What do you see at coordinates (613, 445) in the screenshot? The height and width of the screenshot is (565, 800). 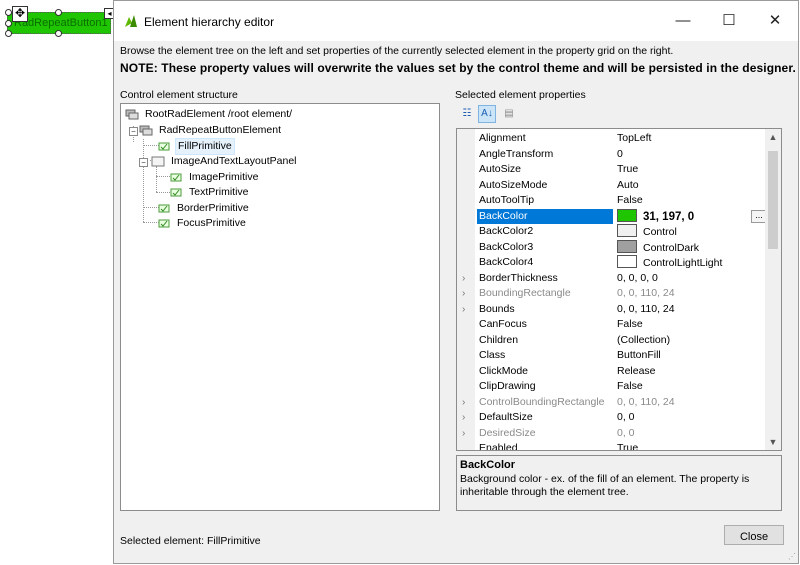 I see `property-row: Enabled True` at bounding box center [613, 445].